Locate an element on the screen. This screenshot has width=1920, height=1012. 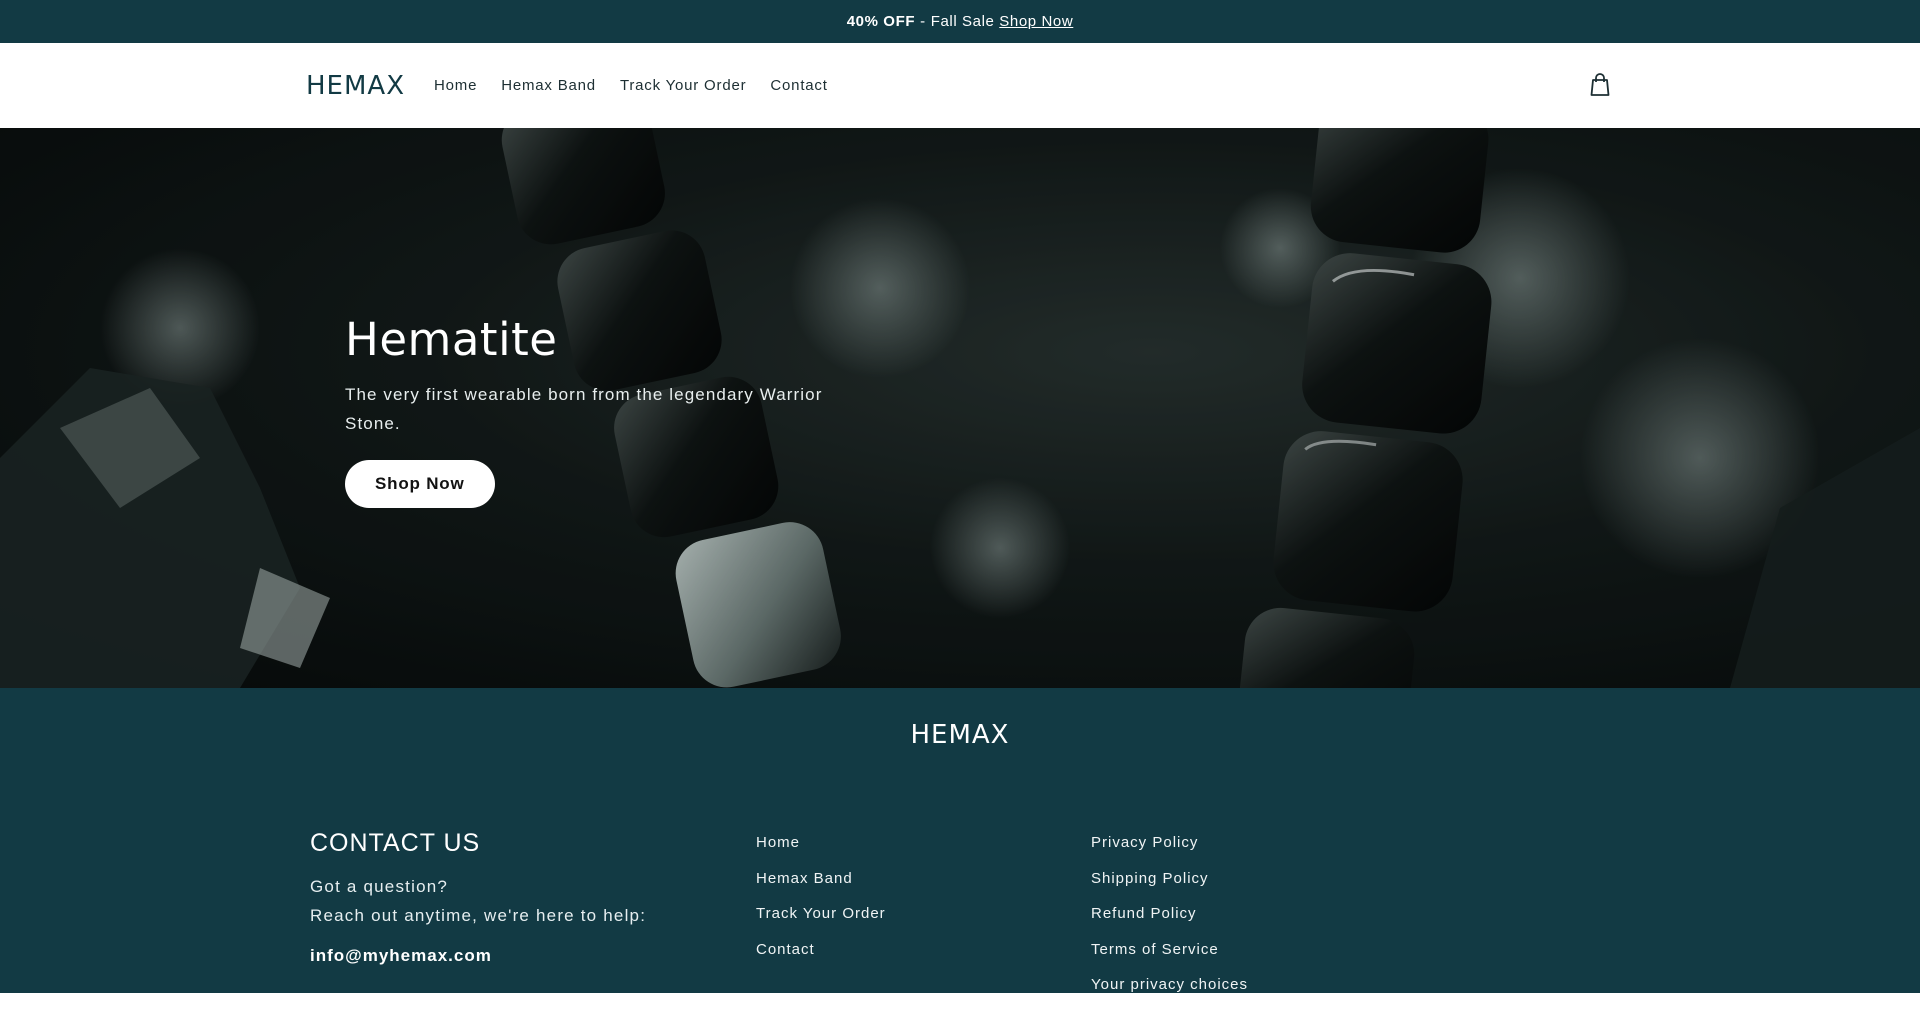
nav-home: Home is located at coordinates (455, 85).